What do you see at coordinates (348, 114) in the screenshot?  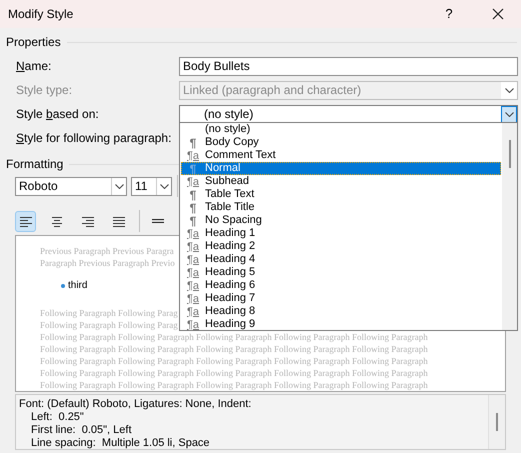 I see `style-dropdown: (no style)` at bounding box center [348, 114].